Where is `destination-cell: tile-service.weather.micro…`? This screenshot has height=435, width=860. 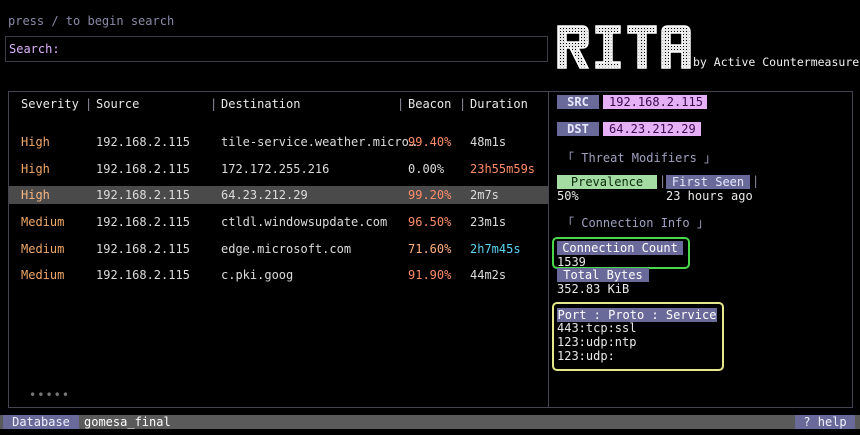
destination-cell: tile-service.weather.micro… is located at coordinates (319, 142).